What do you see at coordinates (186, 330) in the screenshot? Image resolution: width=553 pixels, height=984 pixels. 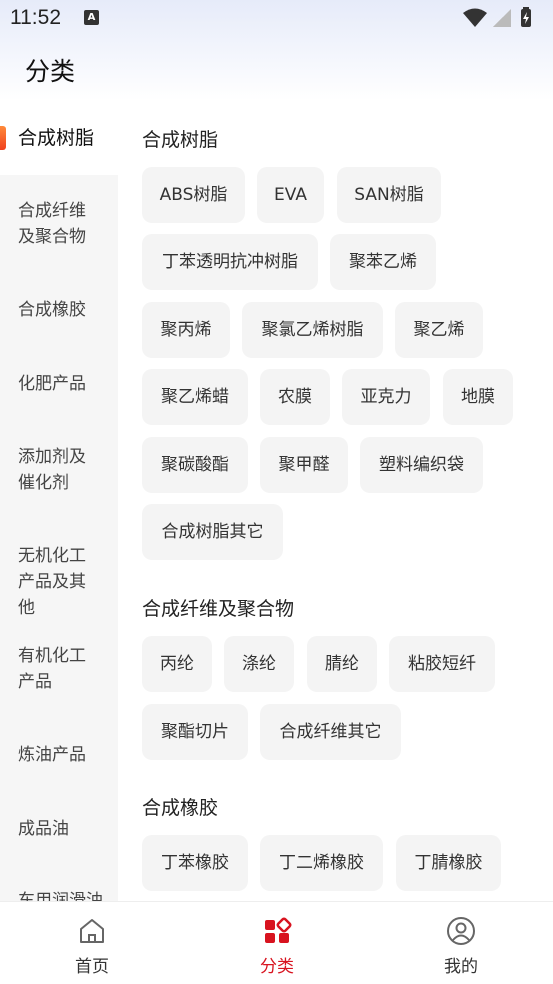 I see `category-chip: 聚丙烯` at bounding box center [186, 330].